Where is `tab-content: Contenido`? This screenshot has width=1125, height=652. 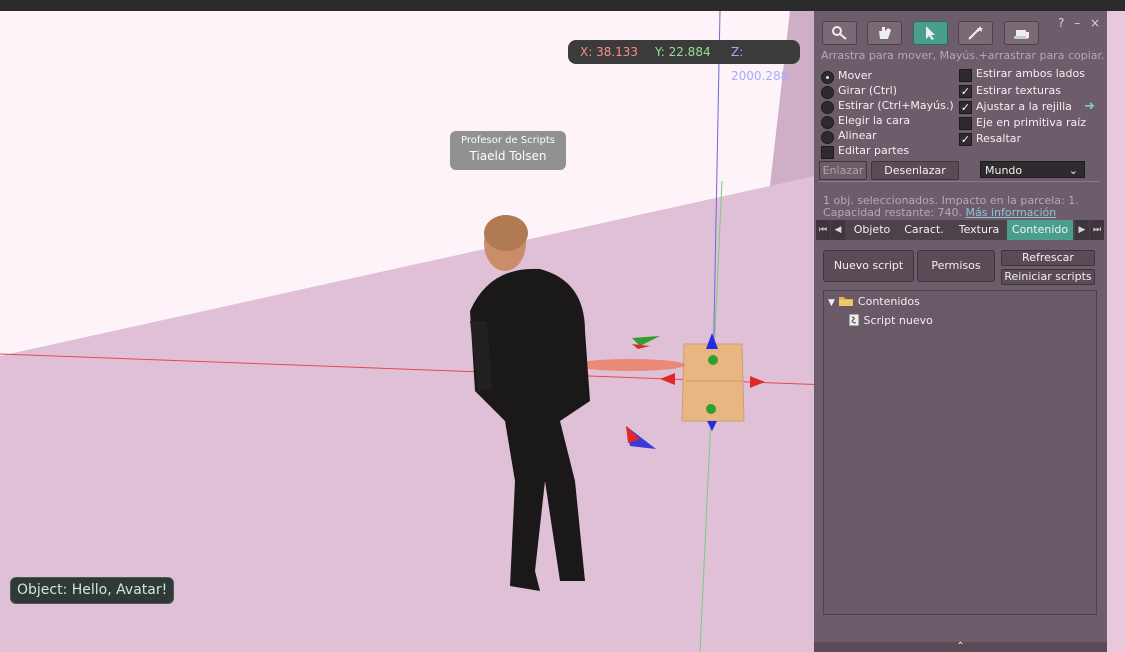
tab-content: Contenido is located at coordinates (1040, 230).